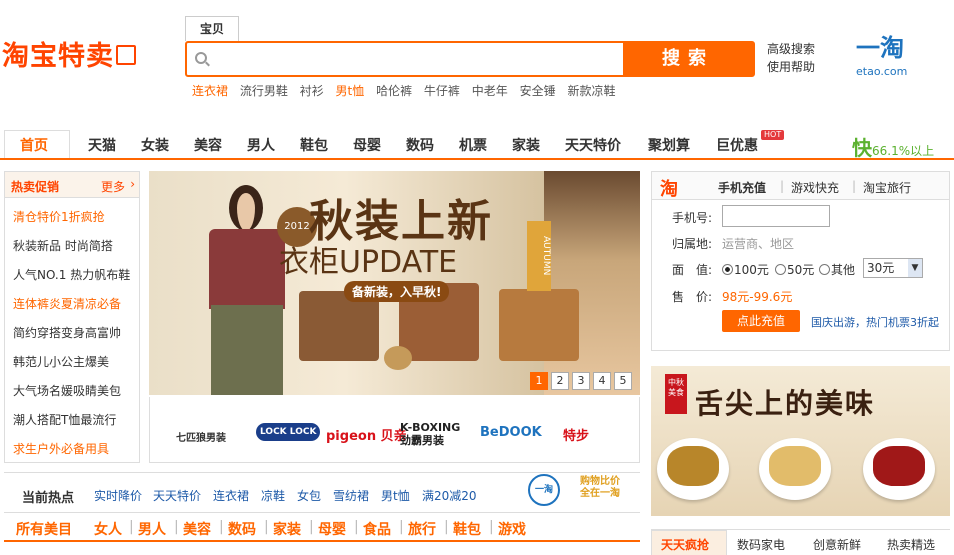 The image size is (954, 555). Describe the element at coordinates (71, 274) in the screenshot. I see `promo-item: 人气NO.1 热力帆布鞋` at that location.